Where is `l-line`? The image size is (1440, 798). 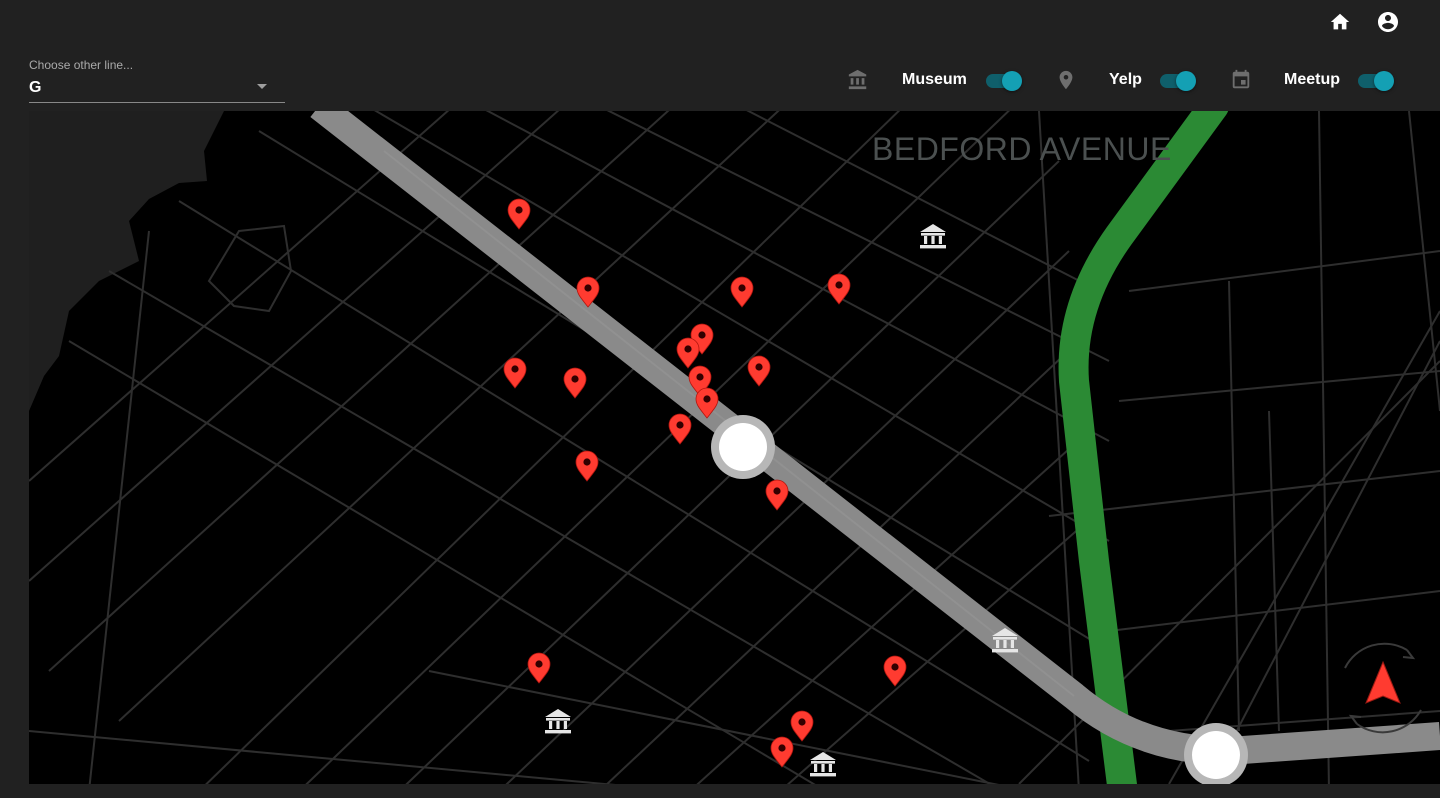
l-line is located at coordinates (1143, 447).